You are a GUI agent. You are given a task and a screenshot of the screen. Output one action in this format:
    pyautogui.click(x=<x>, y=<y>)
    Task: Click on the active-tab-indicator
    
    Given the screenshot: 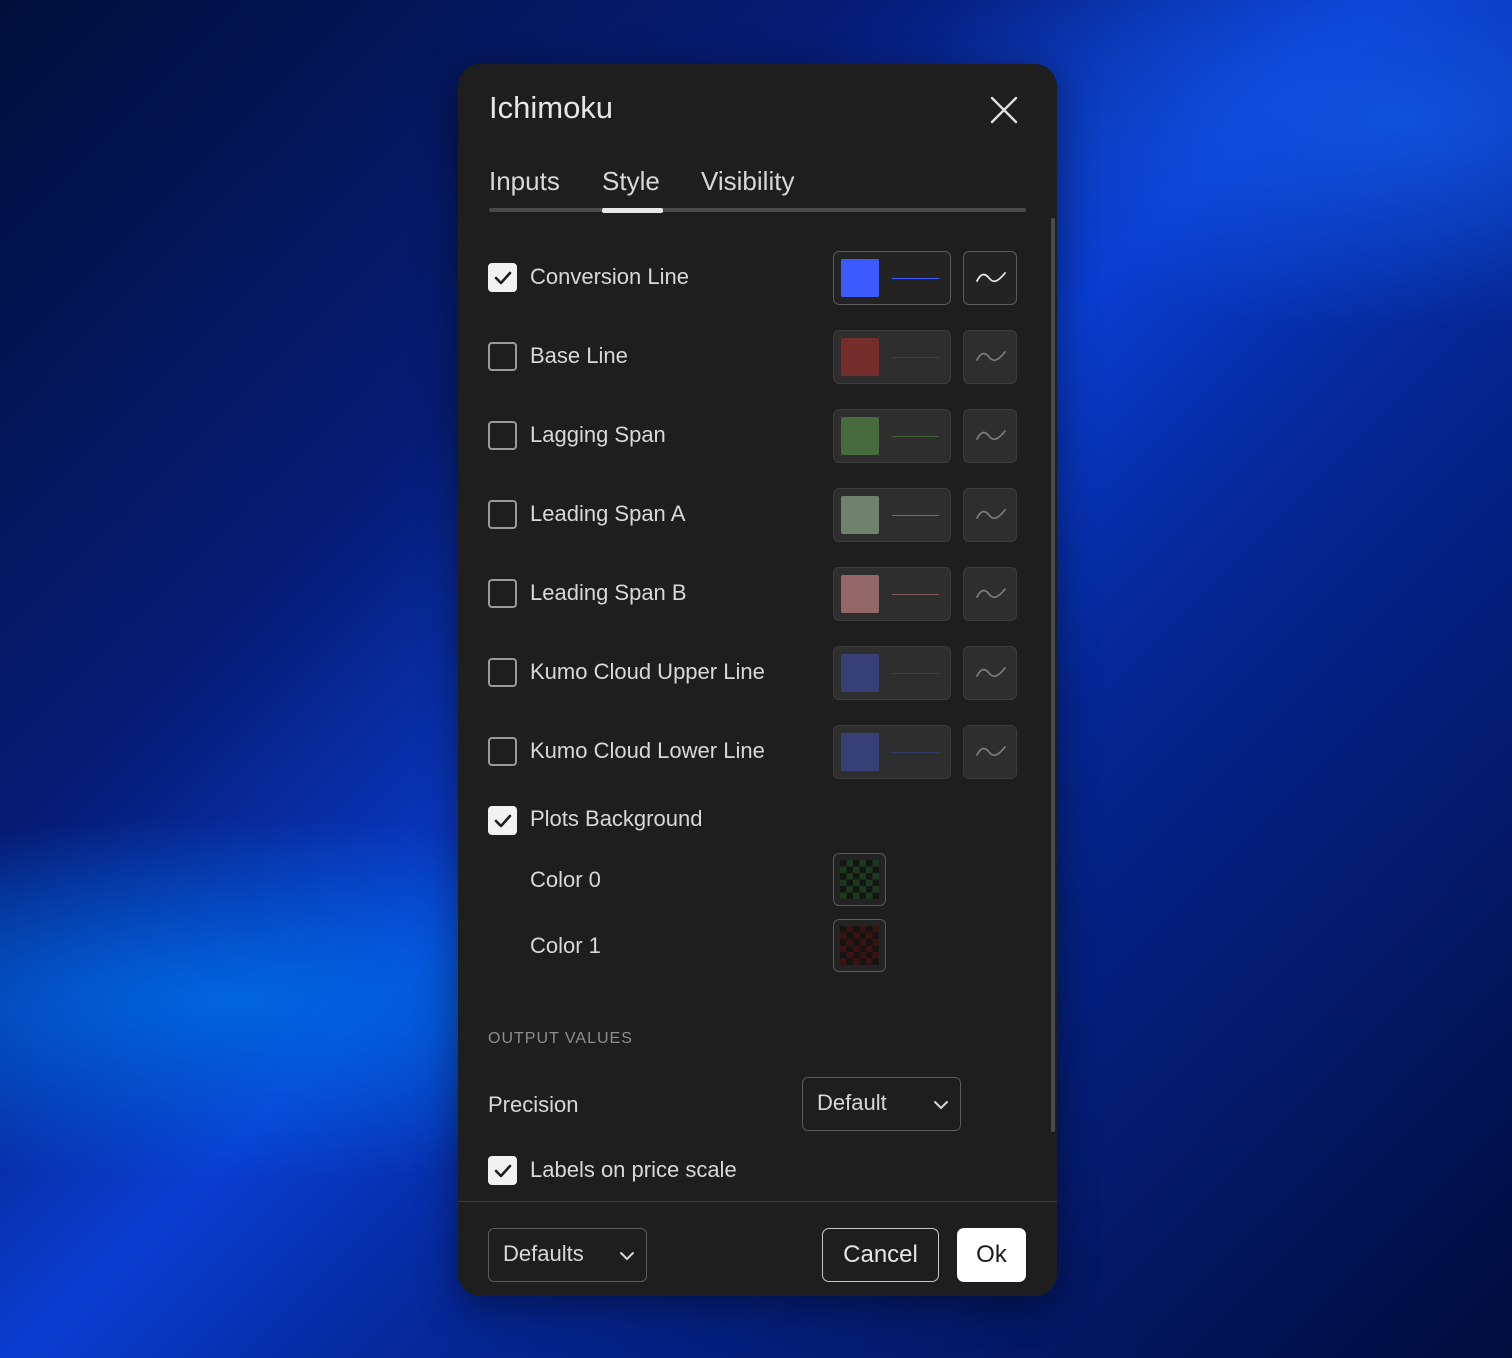 What is the action you would take?
    pyautogui.click(x=632, y=210)
    